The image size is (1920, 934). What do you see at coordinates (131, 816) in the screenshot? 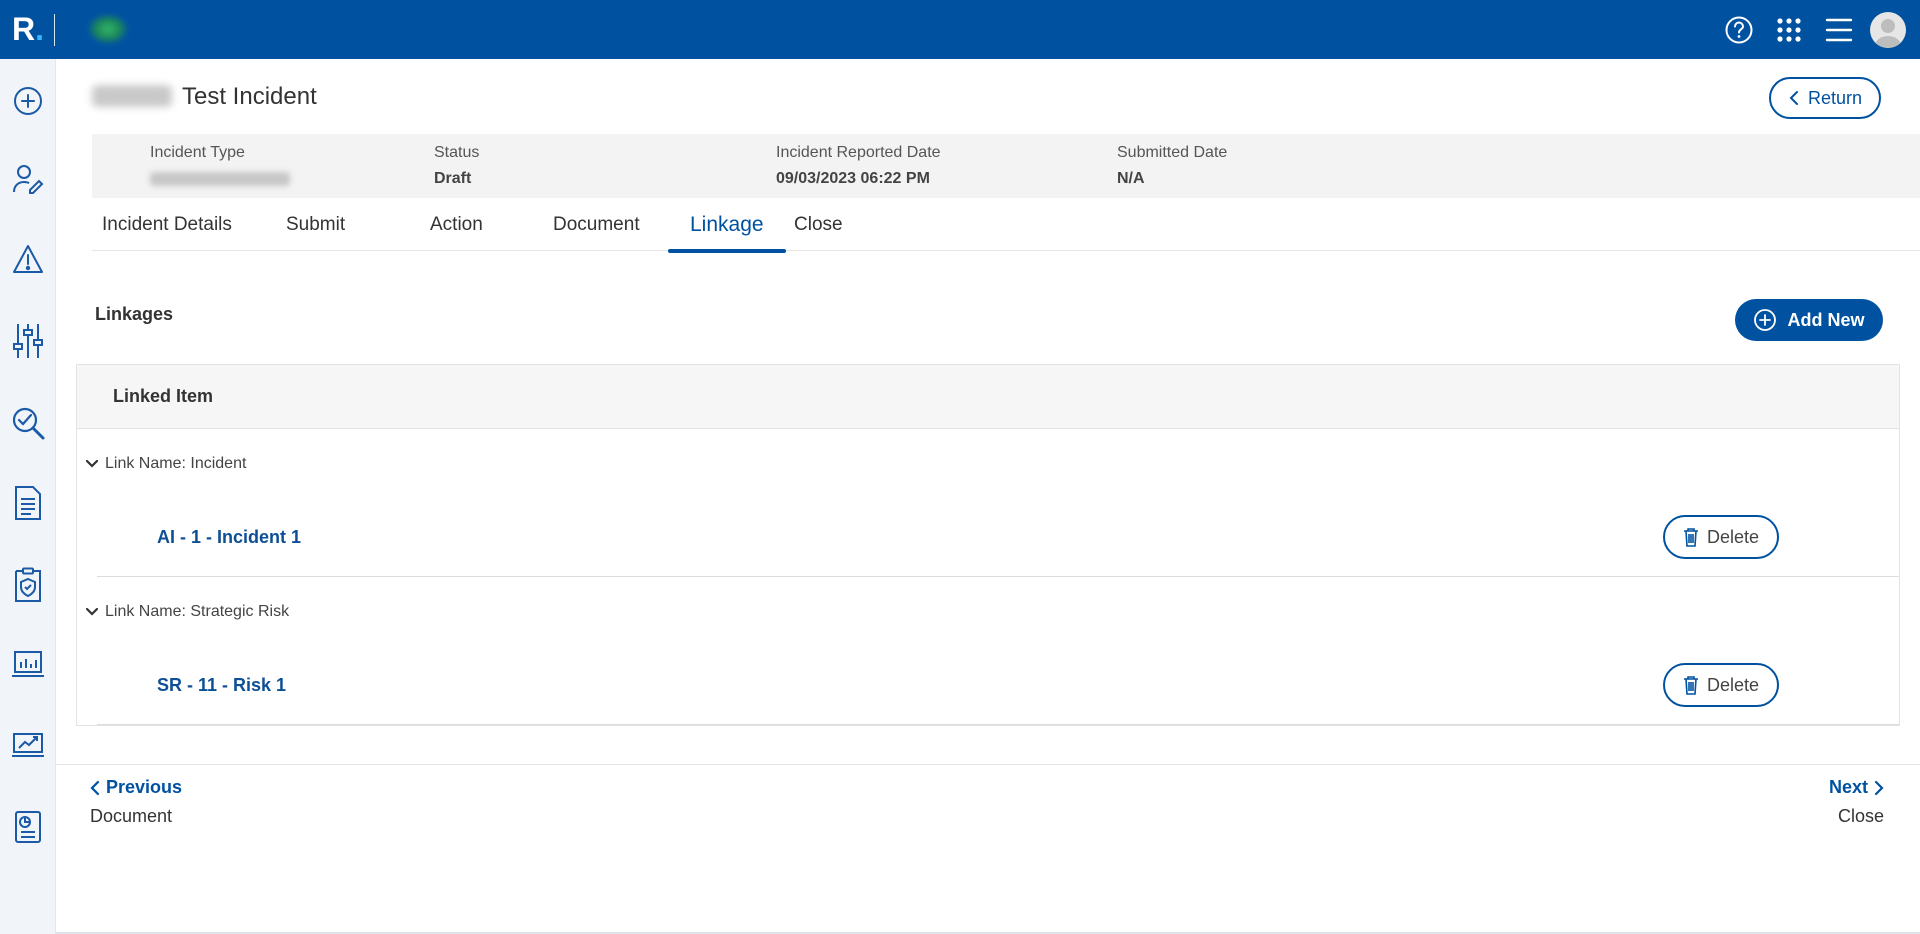
I see `previous-step-name: Document` at bounding box center [131, 816].